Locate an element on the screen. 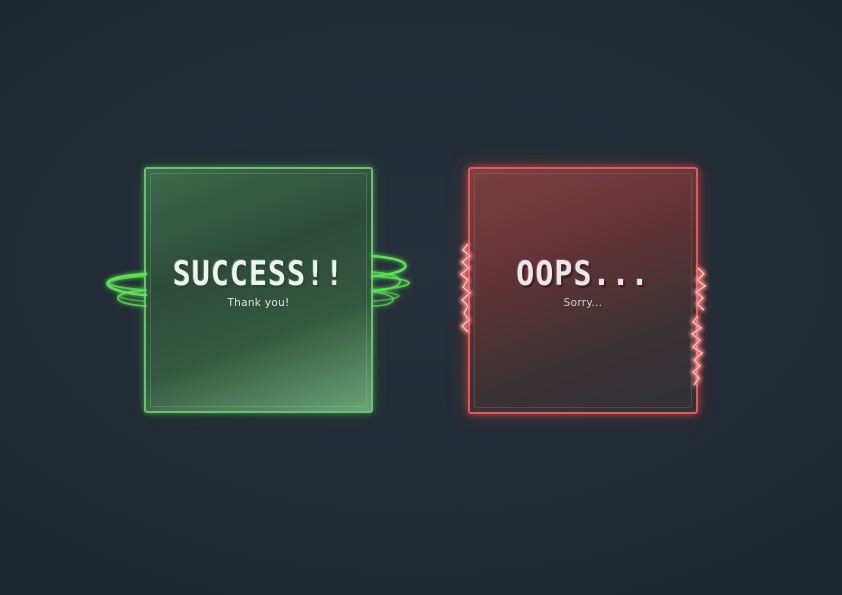  swirl-rings-back-icon is located at coordinates (259, 288).